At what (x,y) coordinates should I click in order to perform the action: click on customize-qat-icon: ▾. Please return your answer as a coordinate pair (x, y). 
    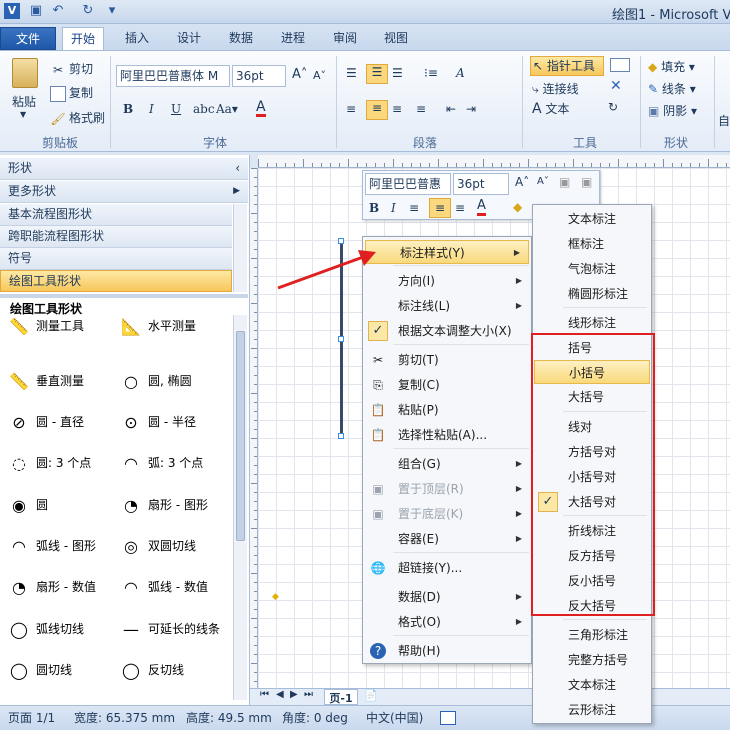
    Looking at the image, I should click on (112, 11).